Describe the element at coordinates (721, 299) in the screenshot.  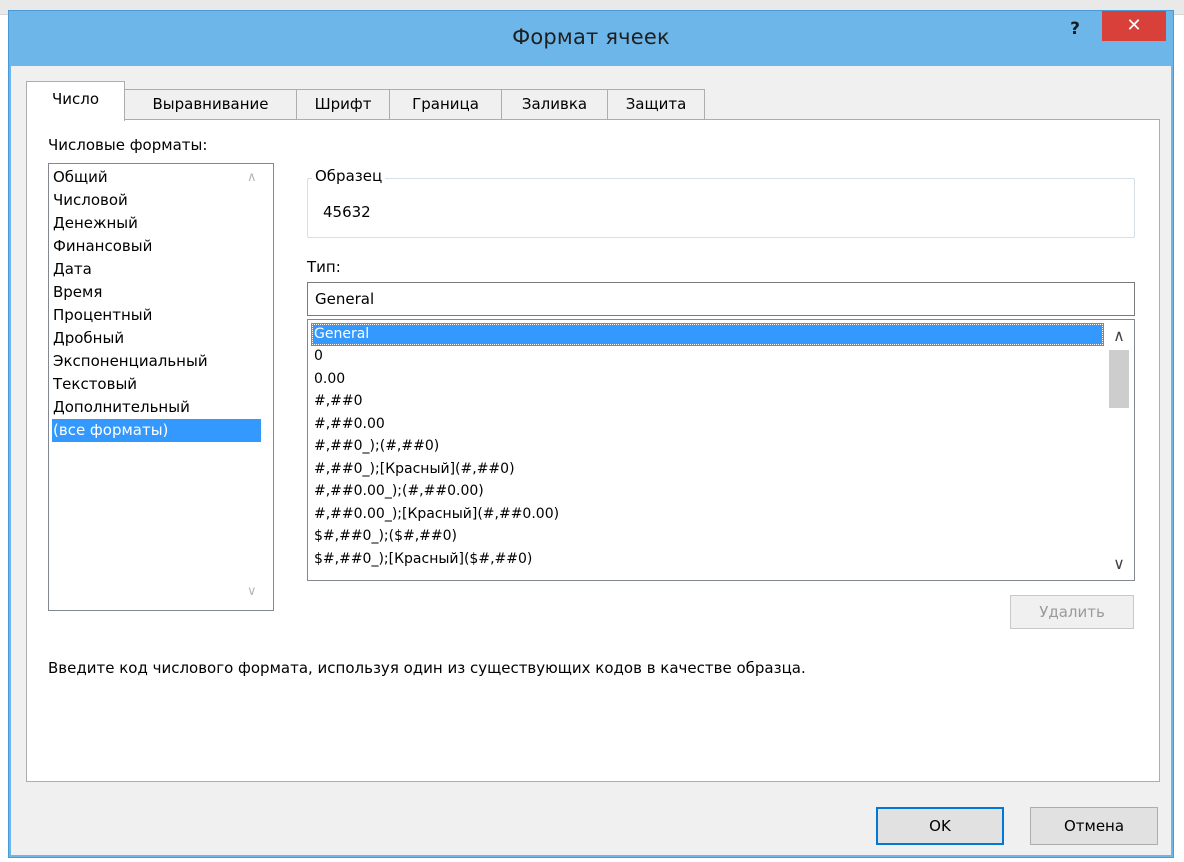
I see `type-input: General` at that location.